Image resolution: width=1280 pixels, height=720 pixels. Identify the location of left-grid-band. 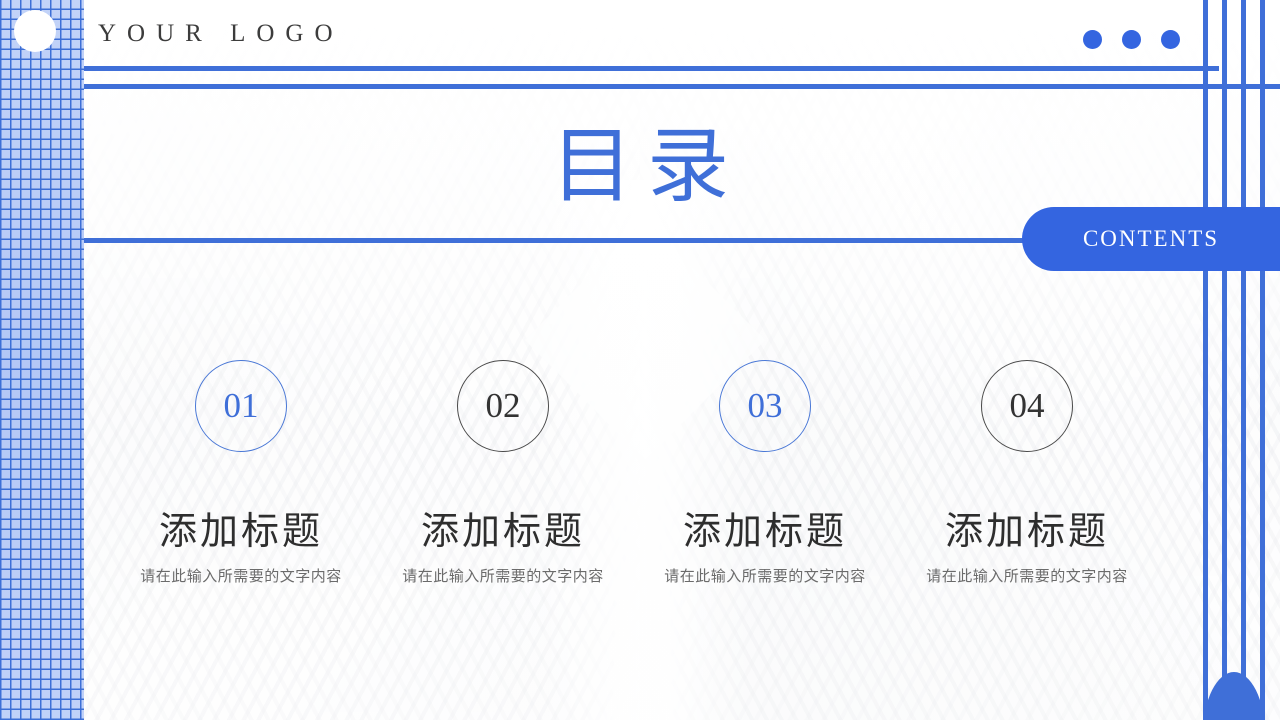
(42, 360).